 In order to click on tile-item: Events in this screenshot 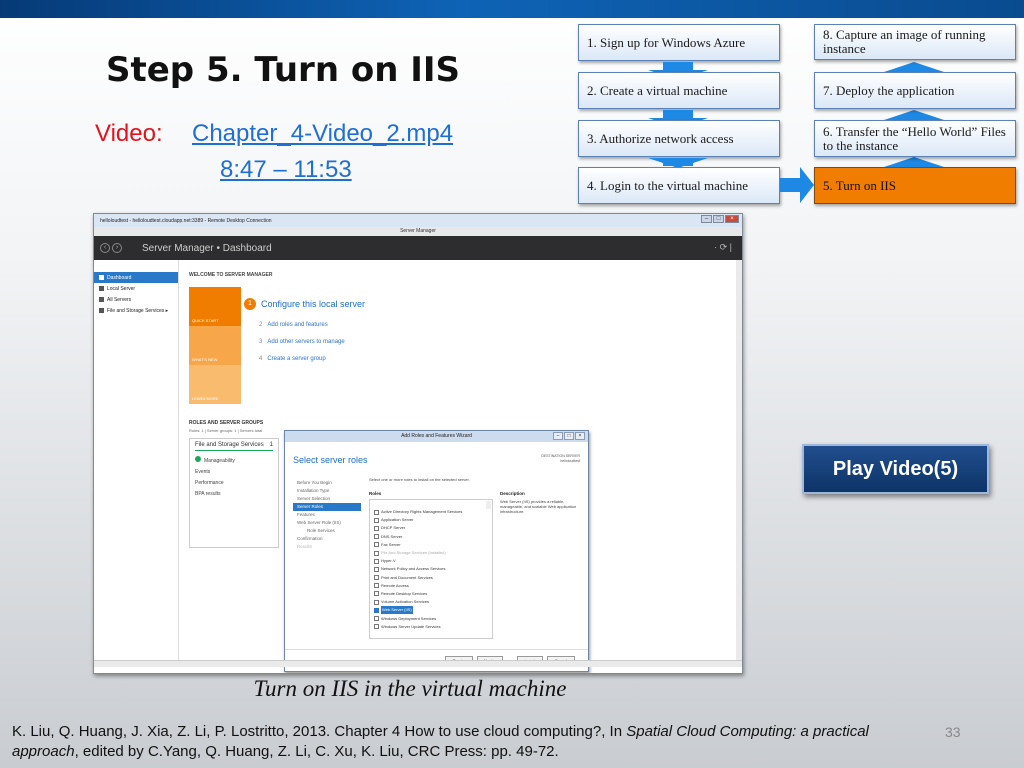, I will do `click(234, 472)`.